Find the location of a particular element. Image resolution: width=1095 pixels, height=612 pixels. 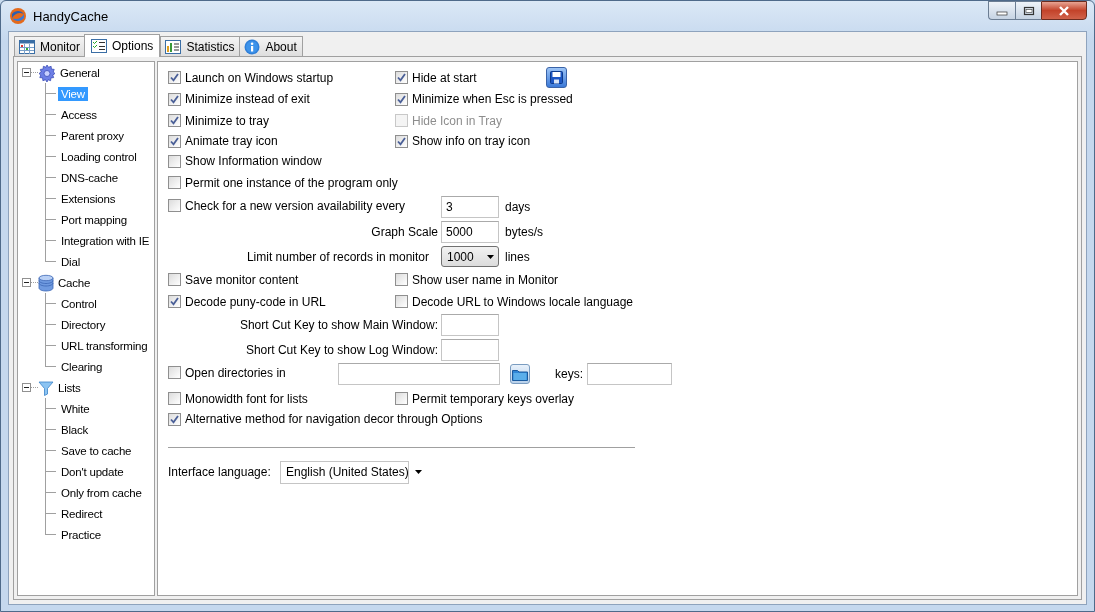

maximize-button is located at coordinates (1028, 10).